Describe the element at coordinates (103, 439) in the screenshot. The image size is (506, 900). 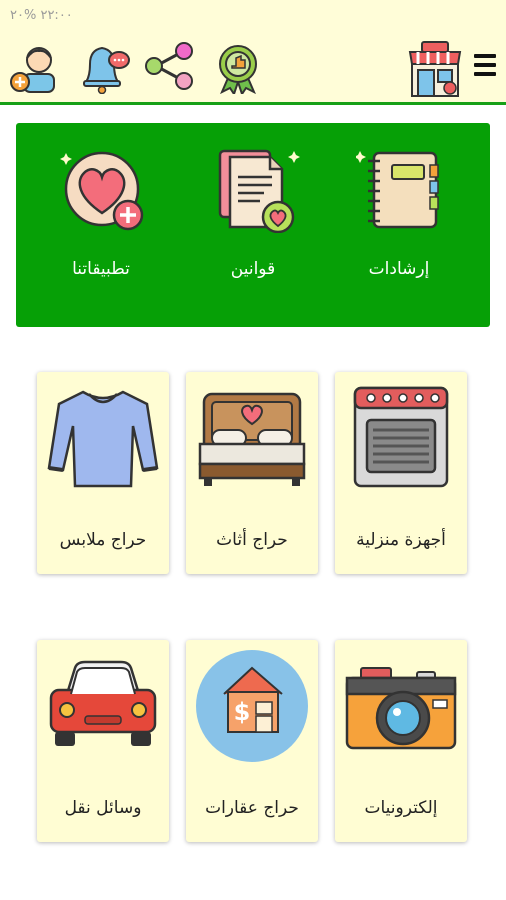
I see `shirt-icon` at that location.